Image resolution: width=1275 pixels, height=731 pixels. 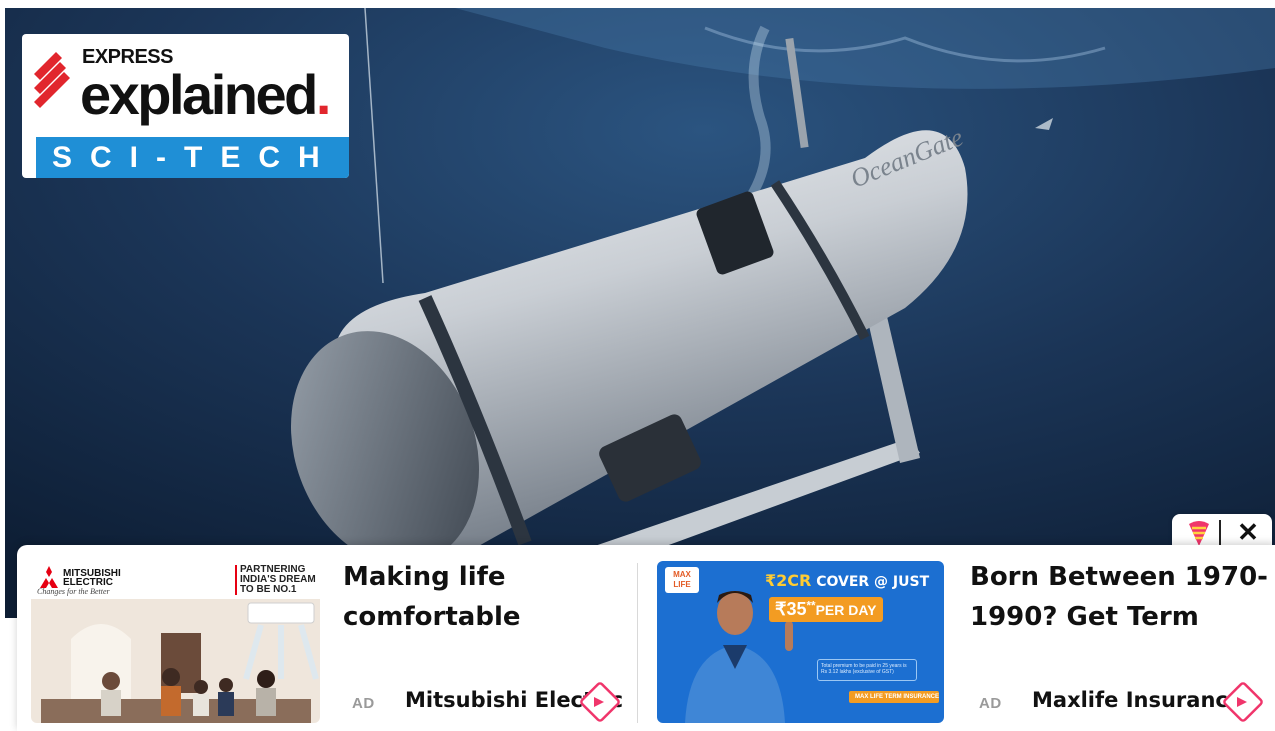 What do you see at coordinates (52, 80) in the screenshot?
I see `express-flame-icon` at bounding box center [52, 80].